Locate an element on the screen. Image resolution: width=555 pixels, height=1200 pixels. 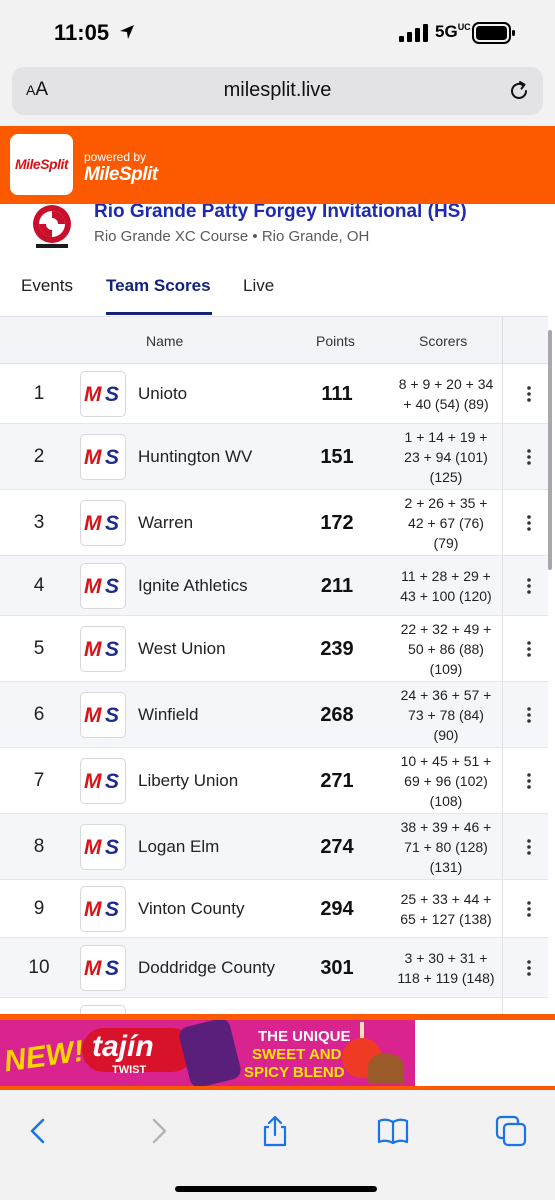
team-rank: 5 is located at coordinates (39, 648).